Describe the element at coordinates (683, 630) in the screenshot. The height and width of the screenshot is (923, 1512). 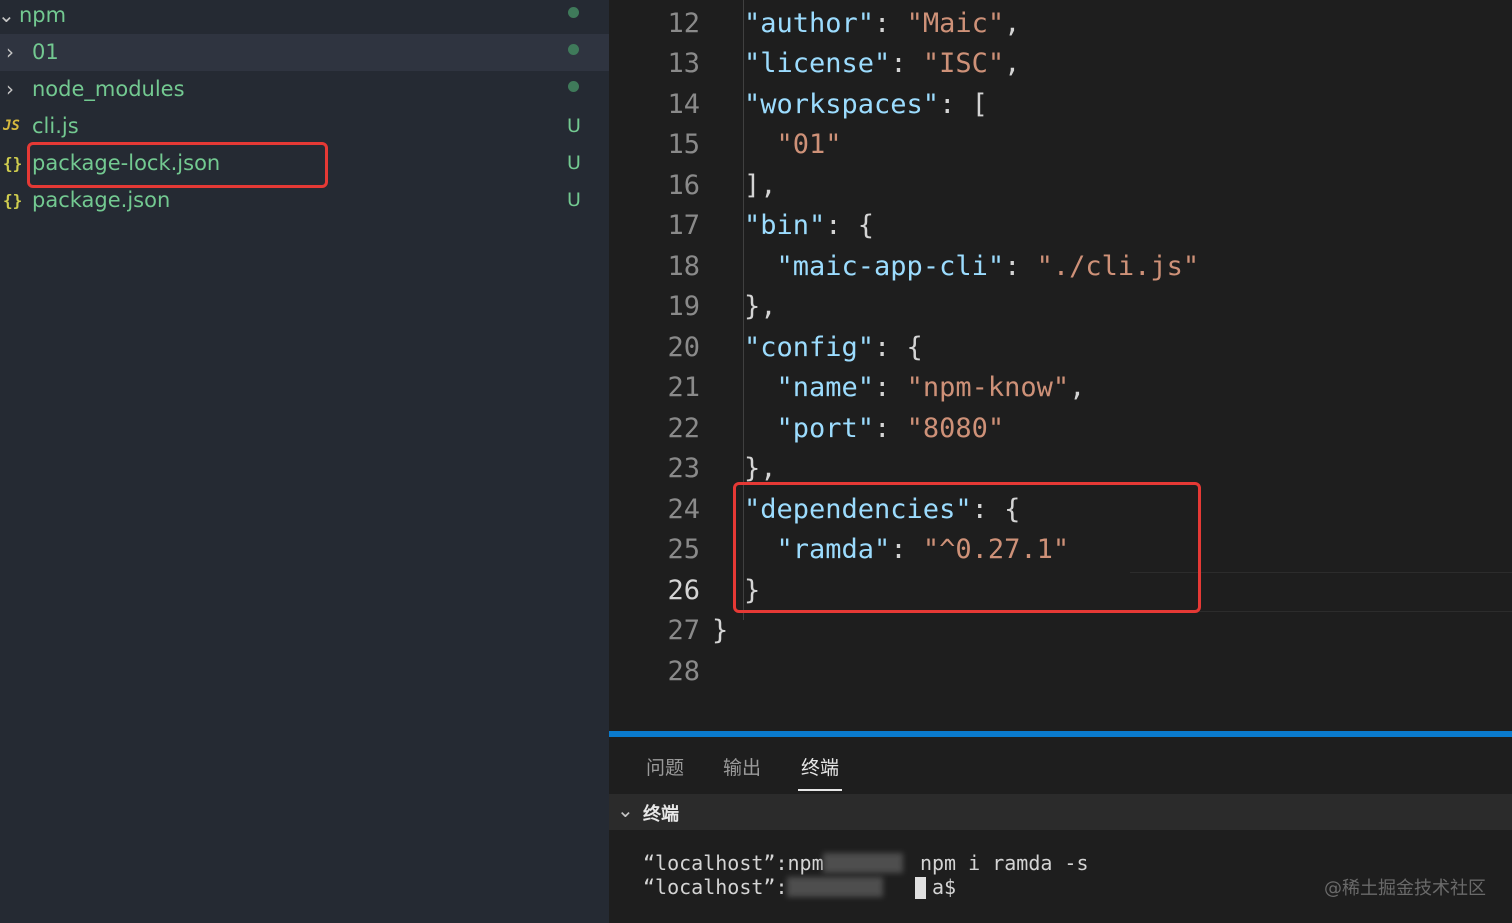
I see `line-number: 27` at that location.